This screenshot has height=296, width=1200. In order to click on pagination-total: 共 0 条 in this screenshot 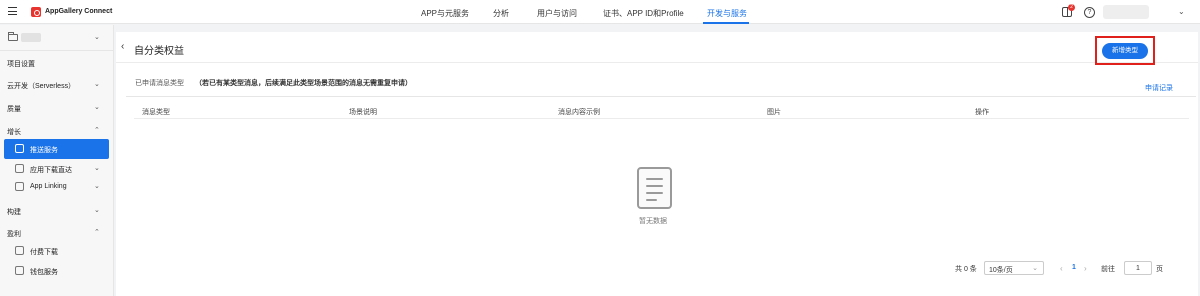, I will do `click(966, 269)`.